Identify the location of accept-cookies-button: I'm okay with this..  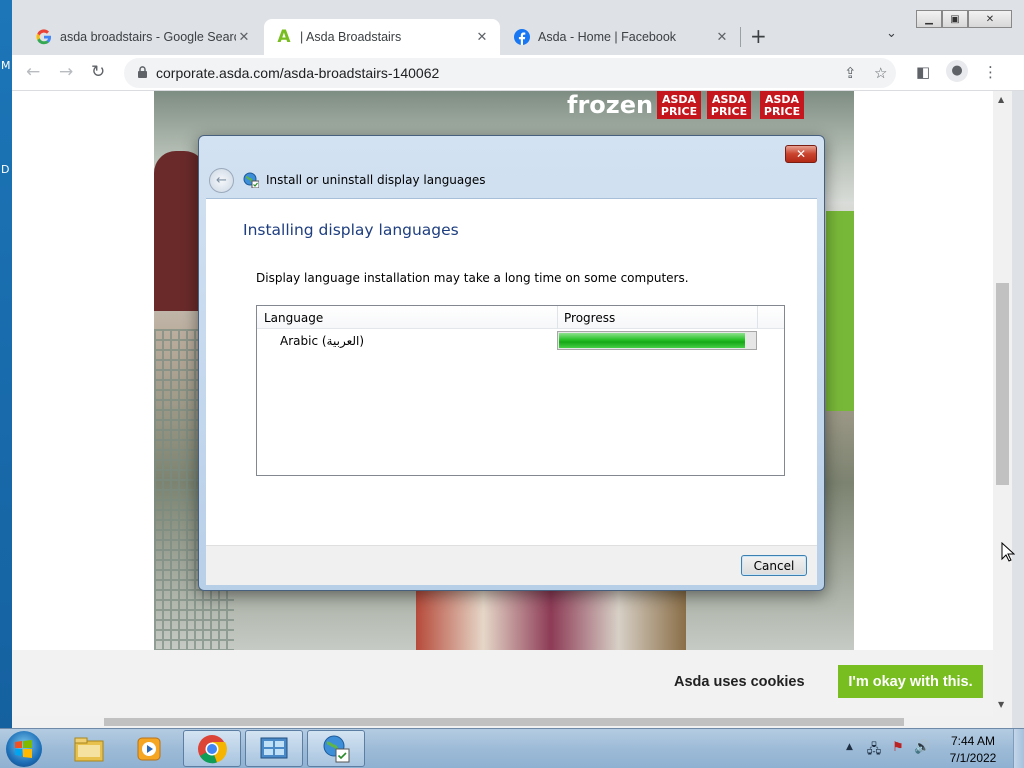
(910, 681).